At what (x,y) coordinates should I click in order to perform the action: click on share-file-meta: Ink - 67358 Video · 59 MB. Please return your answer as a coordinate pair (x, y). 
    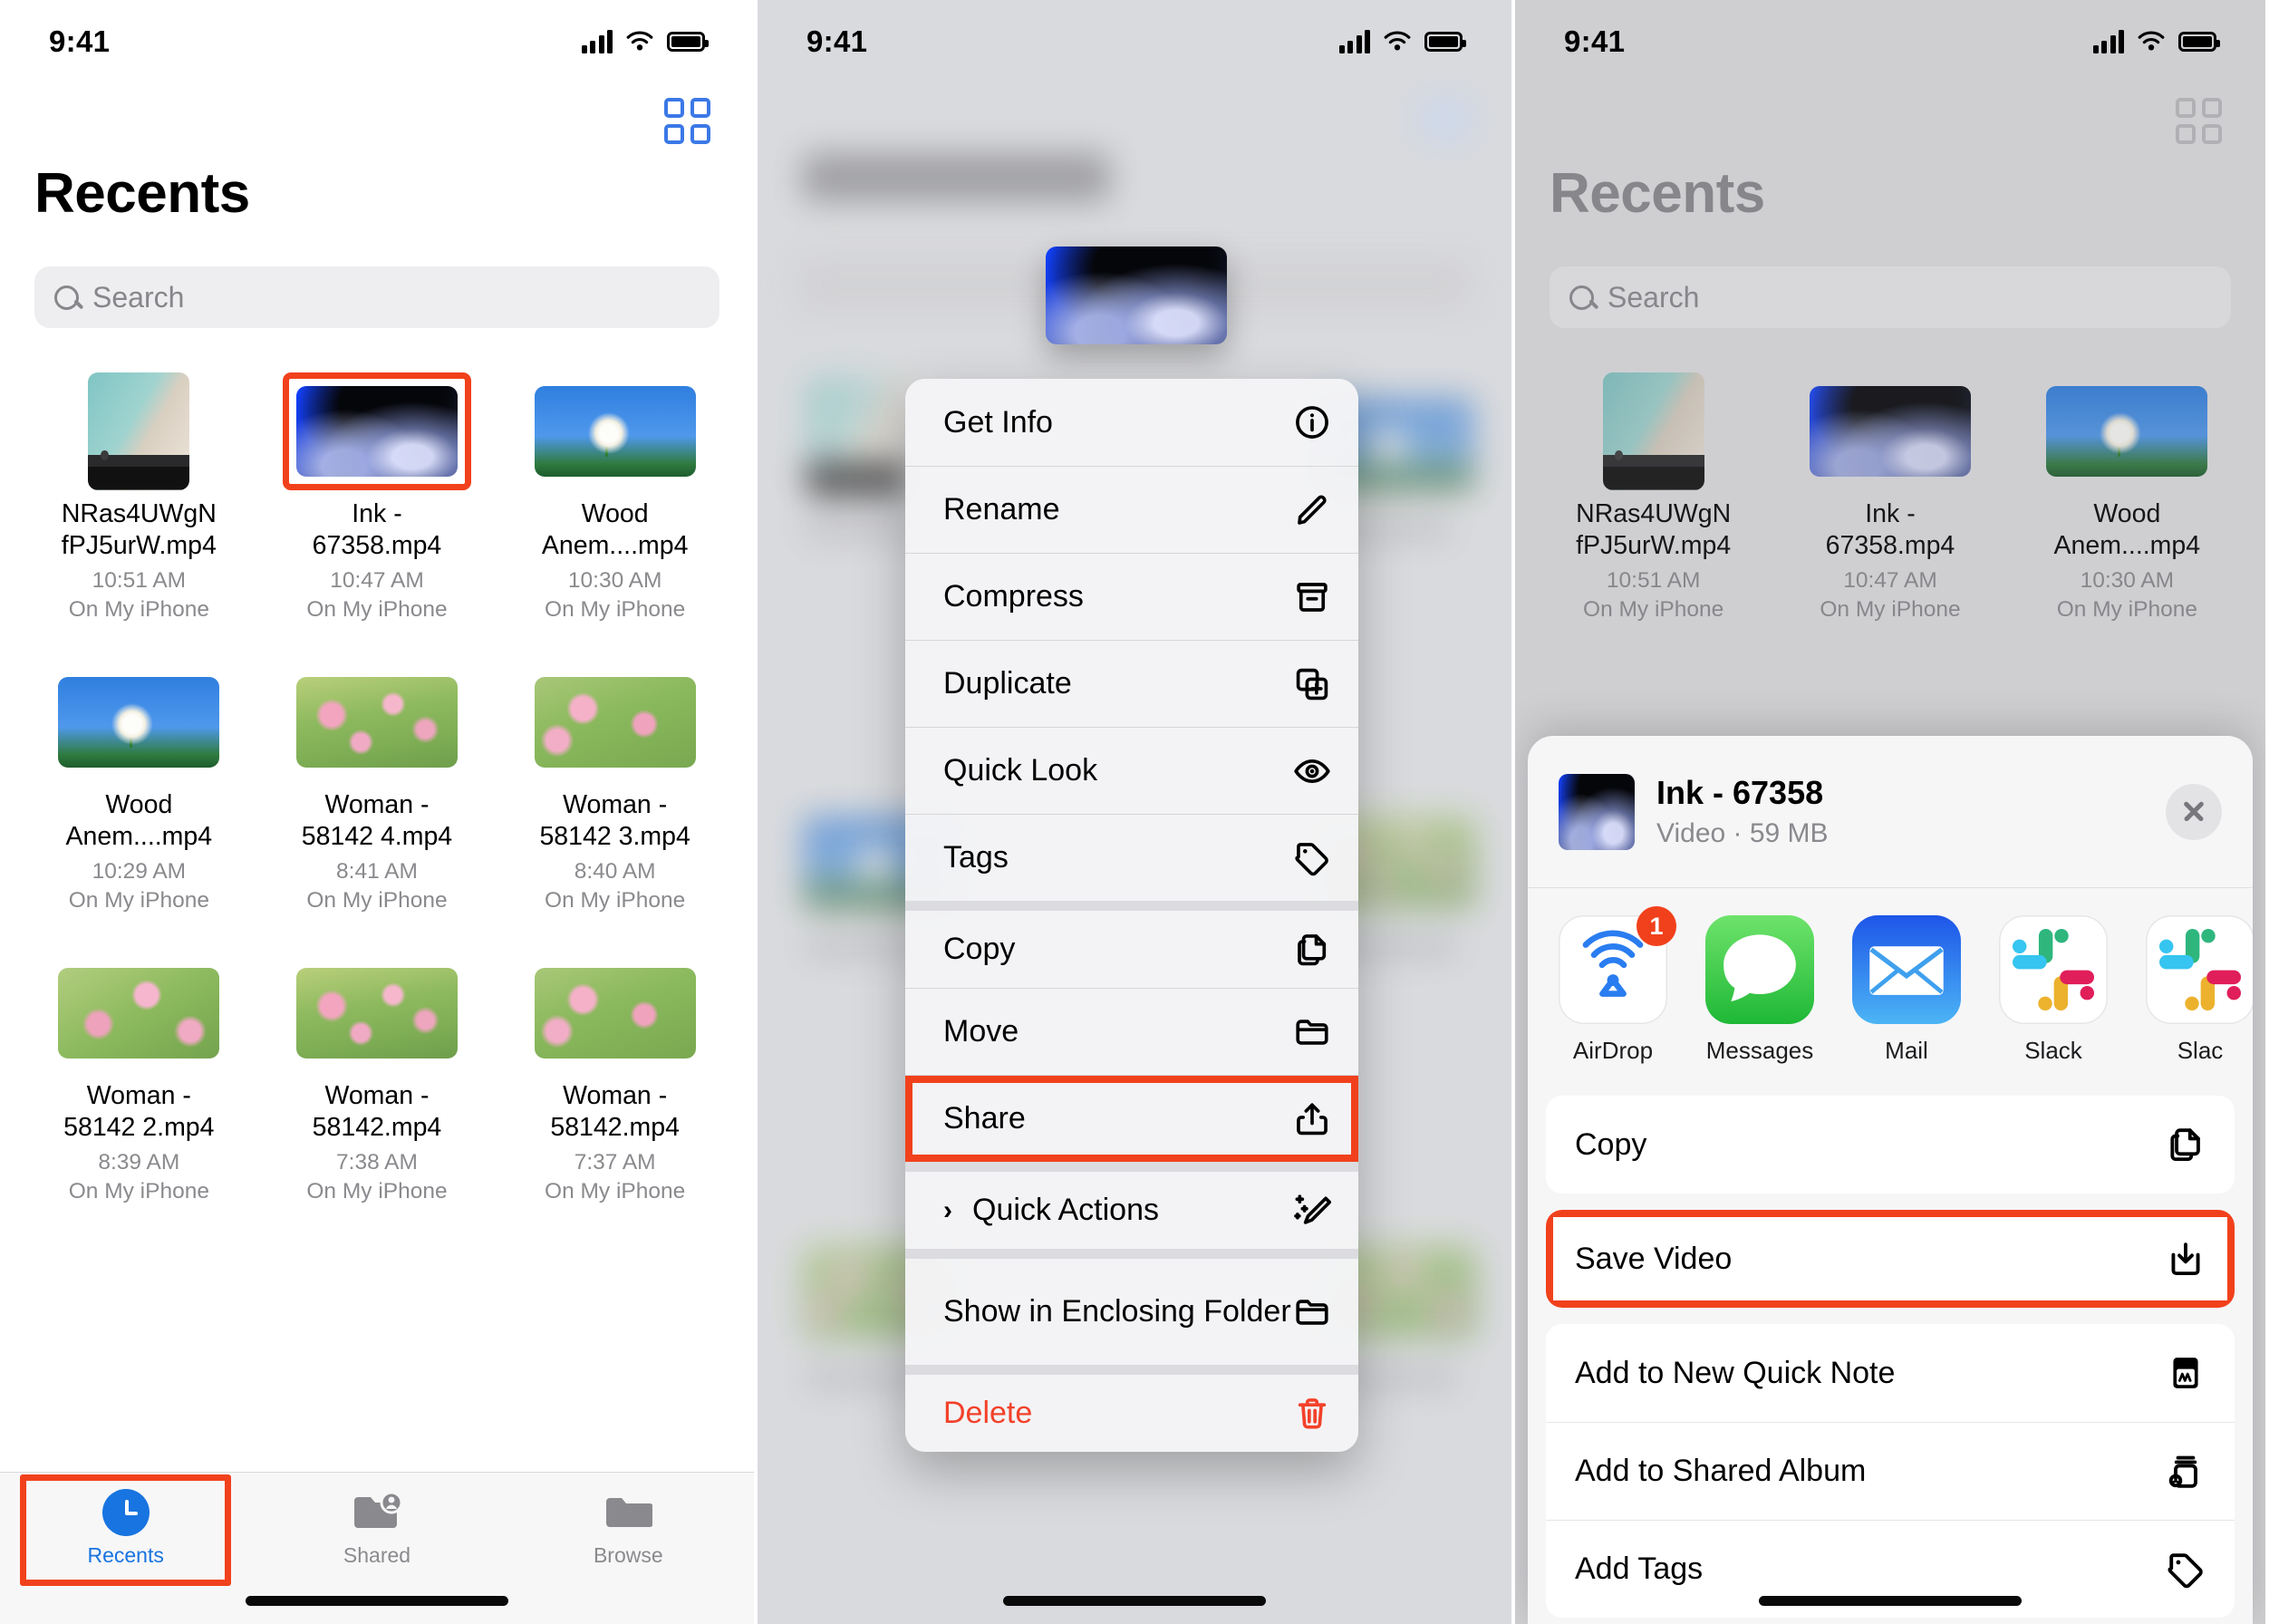
    Looking at the image, I should click on (1900, 811).